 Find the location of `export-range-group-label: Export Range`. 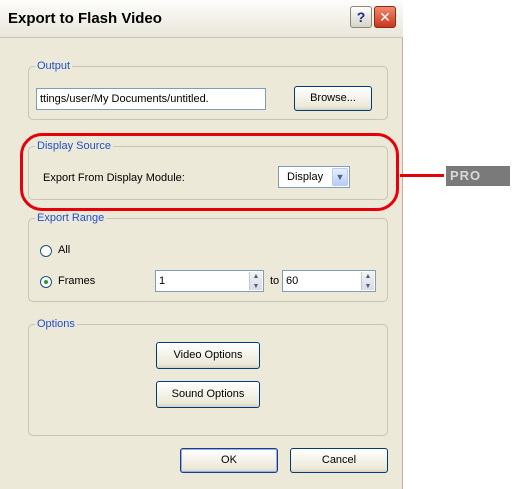

export-range-group-label: Export Range is located at coordinates (71, 218).